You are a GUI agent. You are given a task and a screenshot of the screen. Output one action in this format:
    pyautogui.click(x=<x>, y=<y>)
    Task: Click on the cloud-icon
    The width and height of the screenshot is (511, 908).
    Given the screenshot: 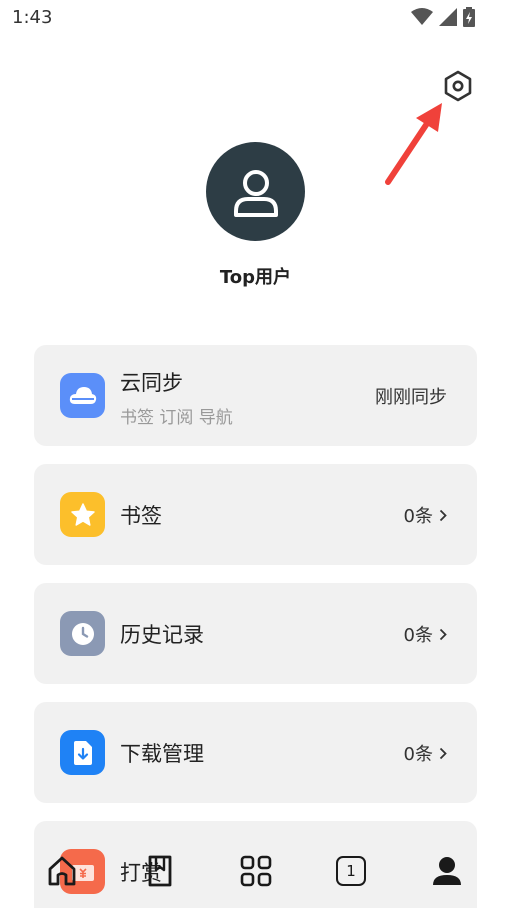 What is the action you would take?
    pyautogui.click(x=82, y=395)
    